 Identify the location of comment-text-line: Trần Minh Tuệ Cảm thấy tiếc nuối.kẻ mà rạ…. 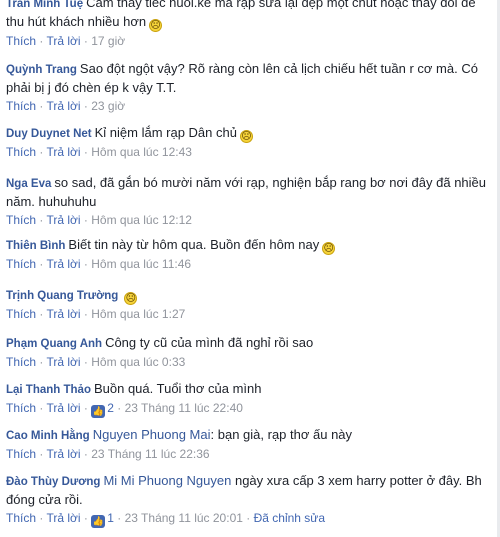
(250, 16).